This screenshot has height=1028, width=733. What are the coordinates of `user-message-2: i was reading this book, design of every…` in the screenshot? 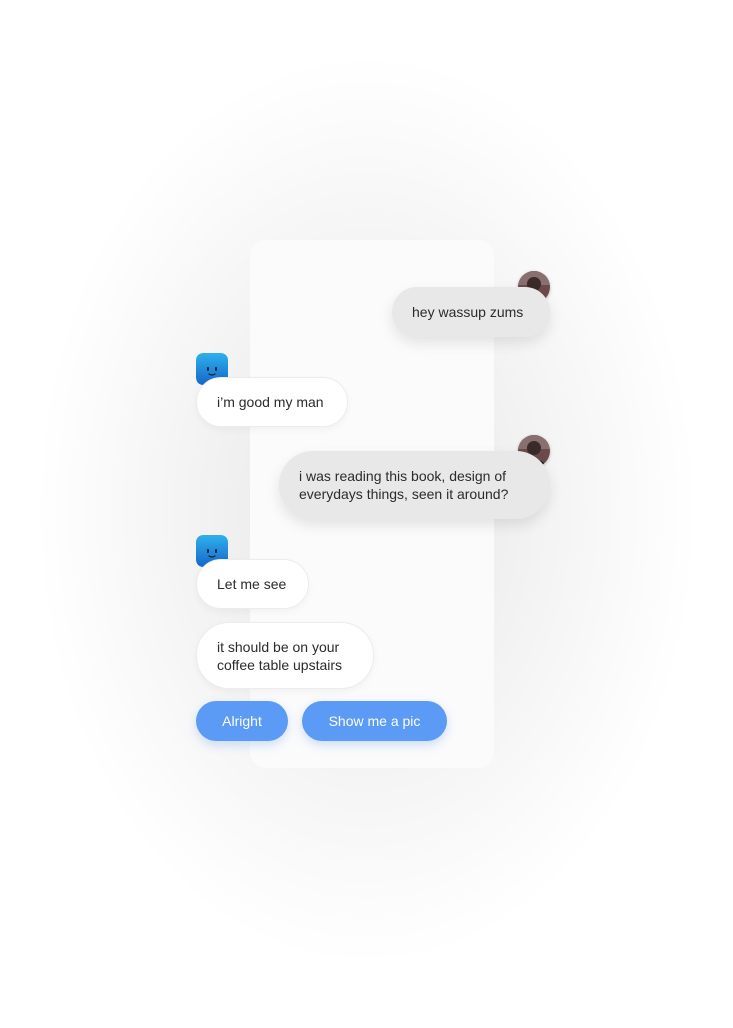 It's located at (414, 485).